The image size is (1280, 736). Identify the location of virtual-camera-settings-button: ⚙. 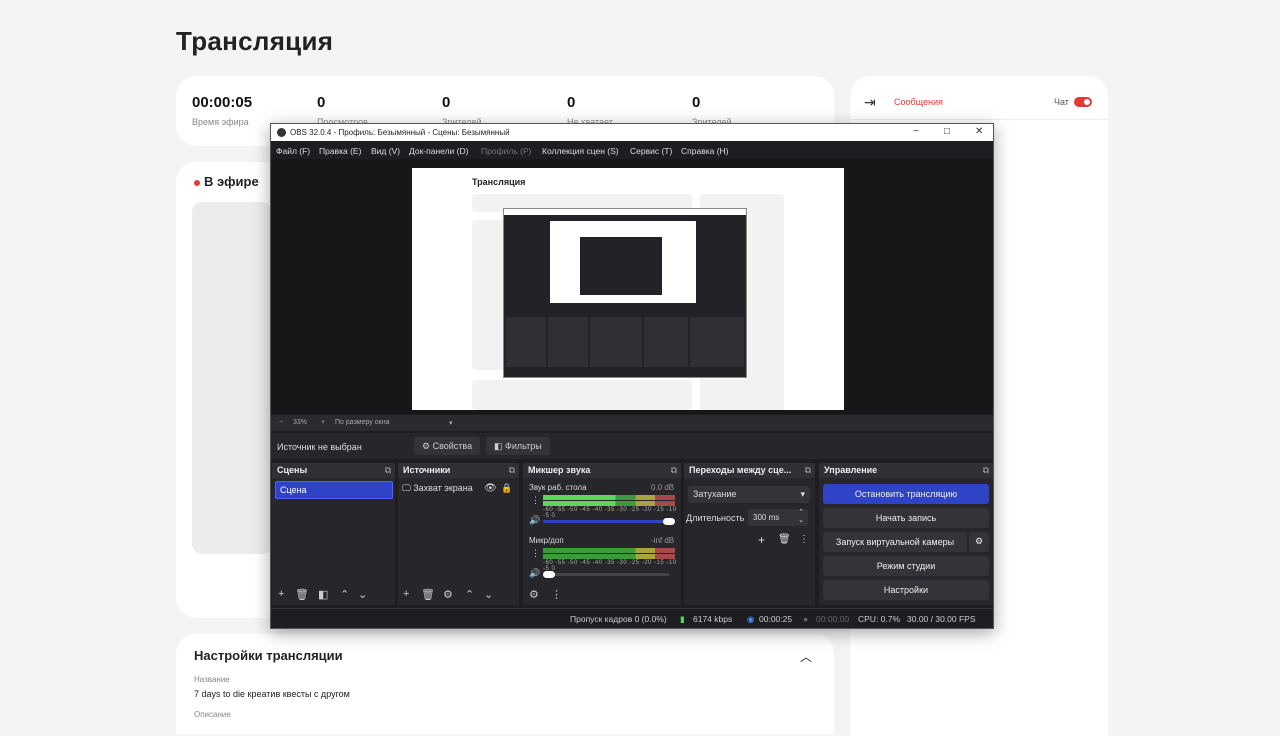
(979, 542).